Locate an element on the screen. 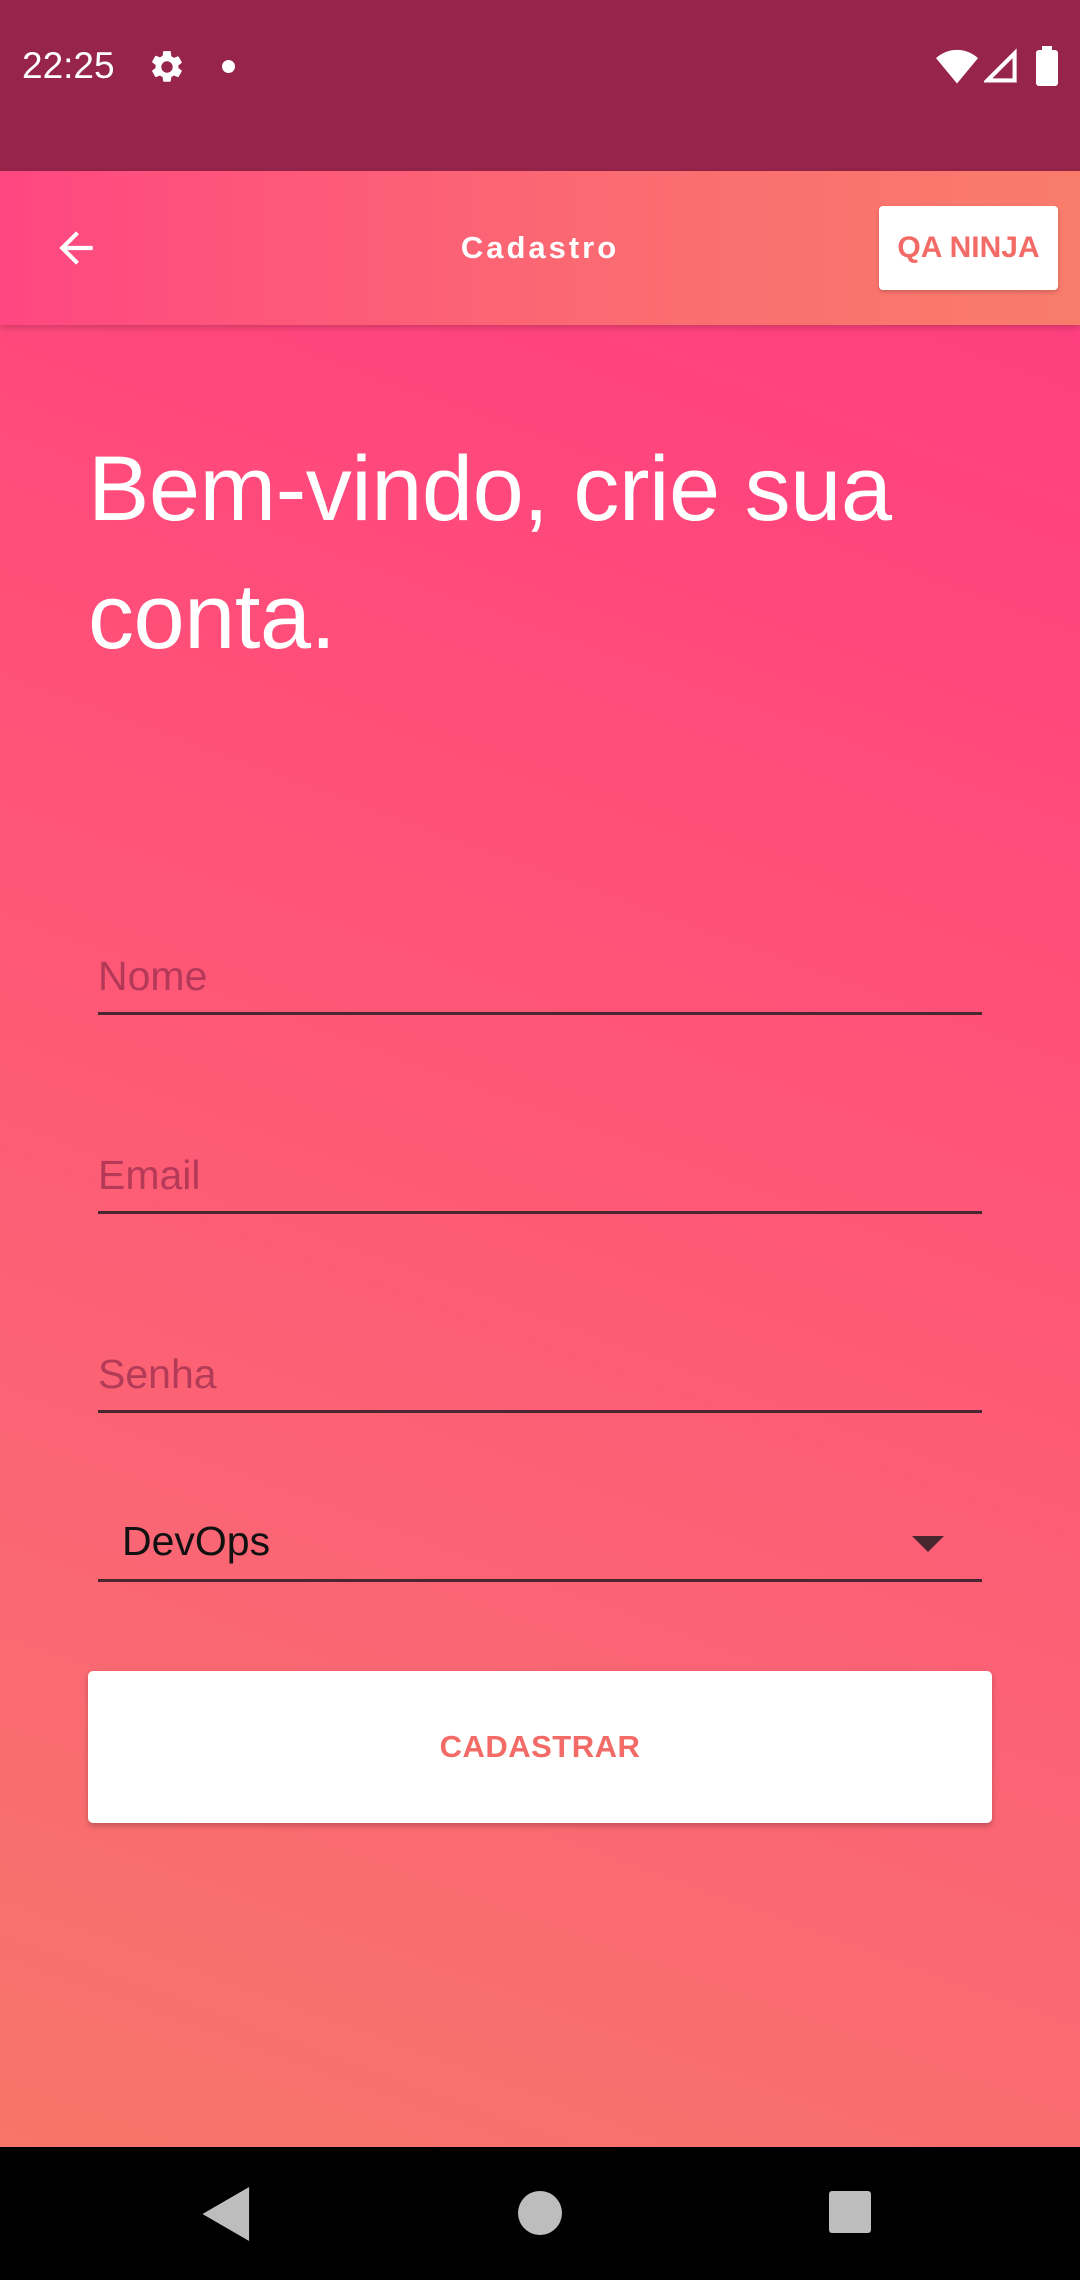 The image size is (1080, 2280). back-button is located at coordinates (76, 248).